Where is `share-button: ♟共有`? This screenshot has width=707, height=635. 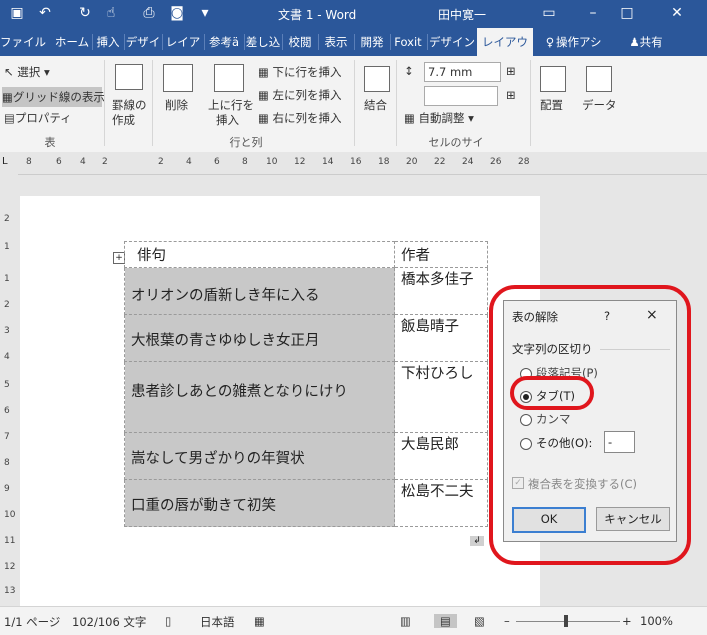
share-button: ♟共有 is located at coordinates (646, 42).